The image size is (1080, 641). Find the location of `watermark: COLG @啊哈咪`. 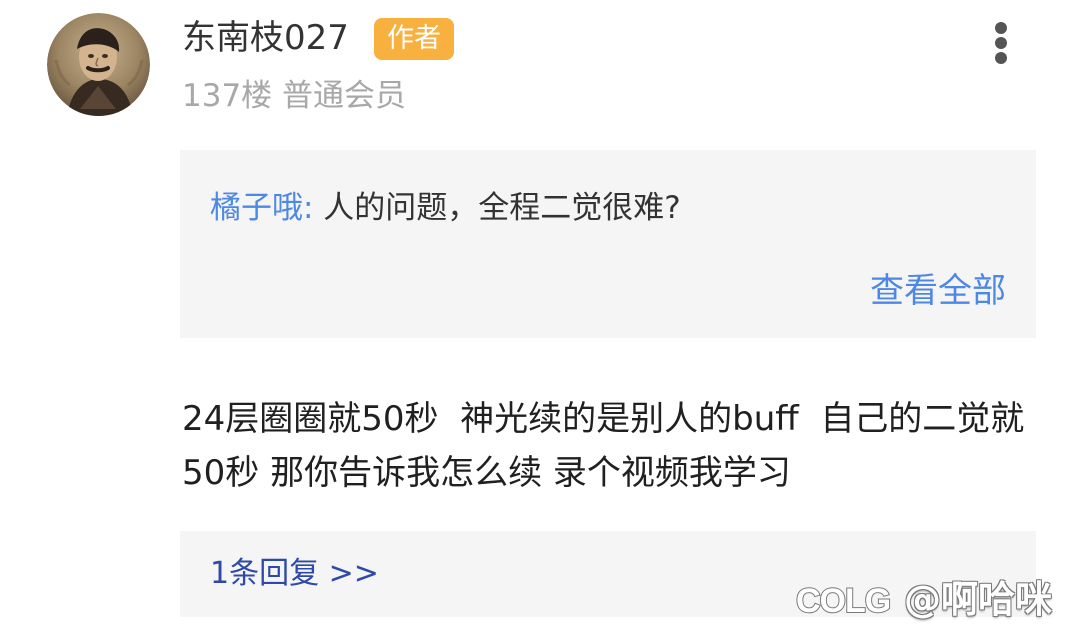

watermark: COLG @啊哈咪 is located at coordinates (931, 600).